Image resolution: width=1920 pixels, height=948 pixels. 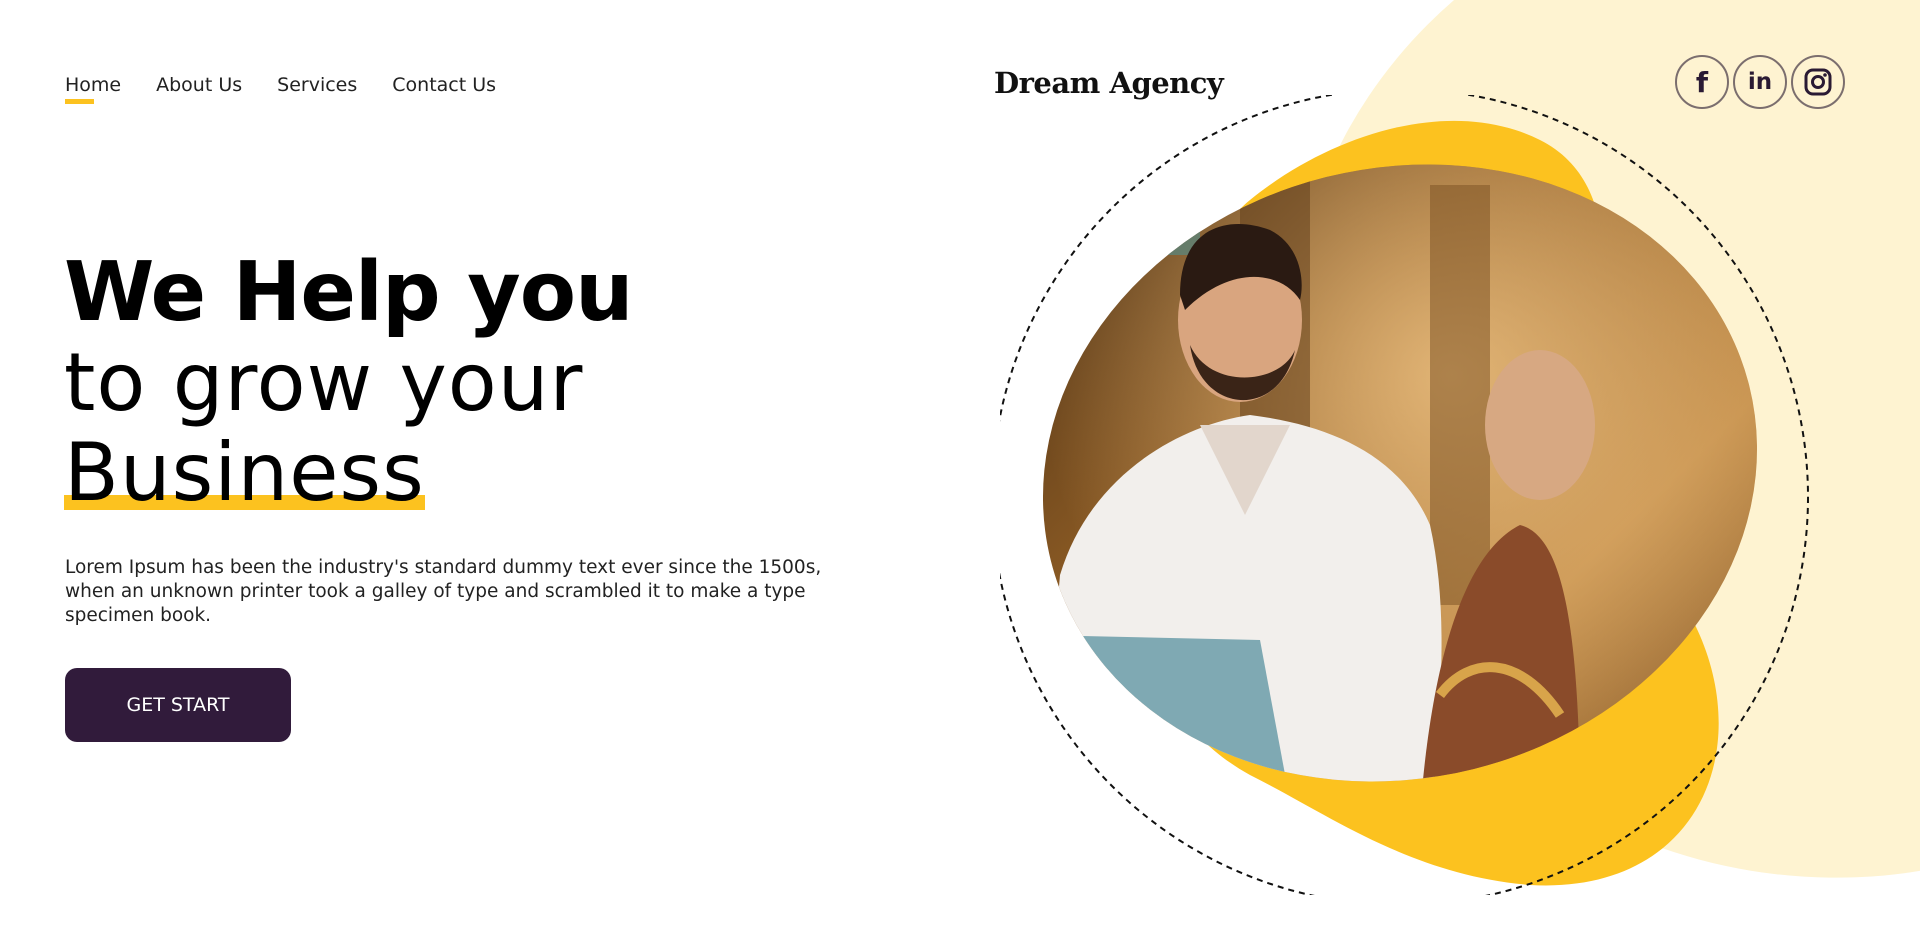 I want to click on main-nav: Home About Us Services Contact Us, so click(x=280, y=89).